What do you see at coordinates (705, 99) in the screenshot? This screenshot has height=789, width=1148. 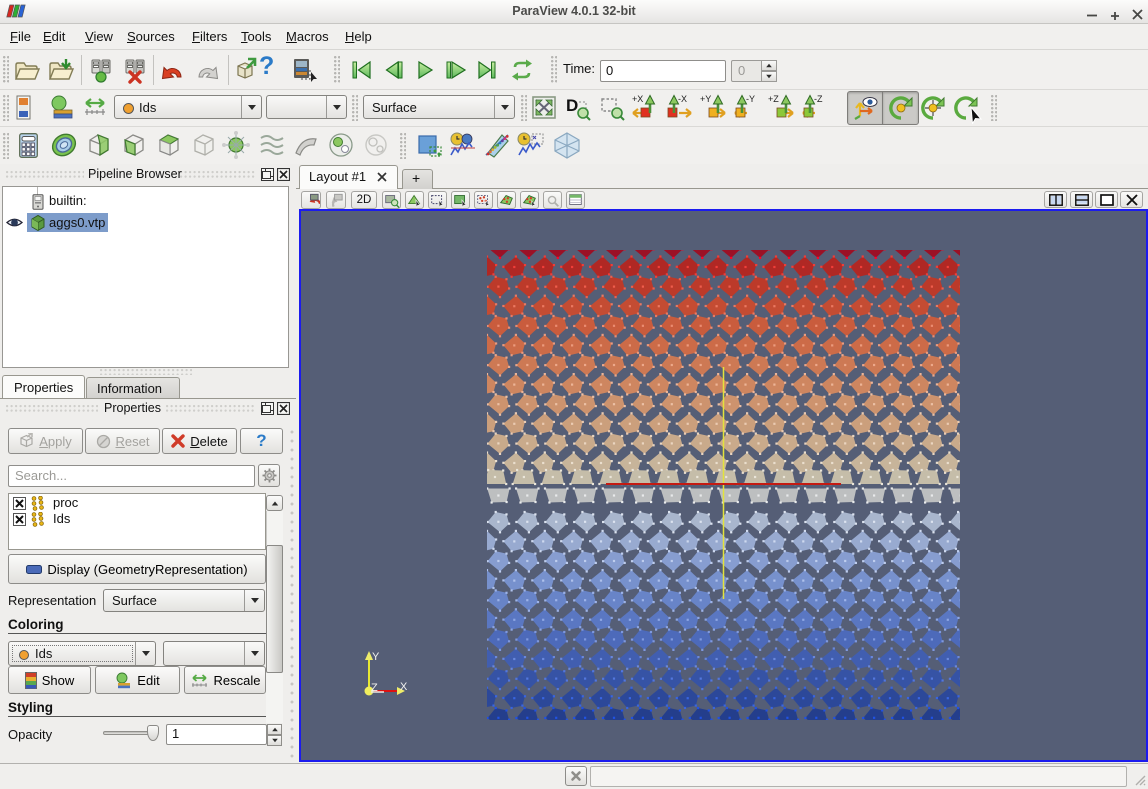 I see `svg-text: +Y` at bounding box center [705, 99].